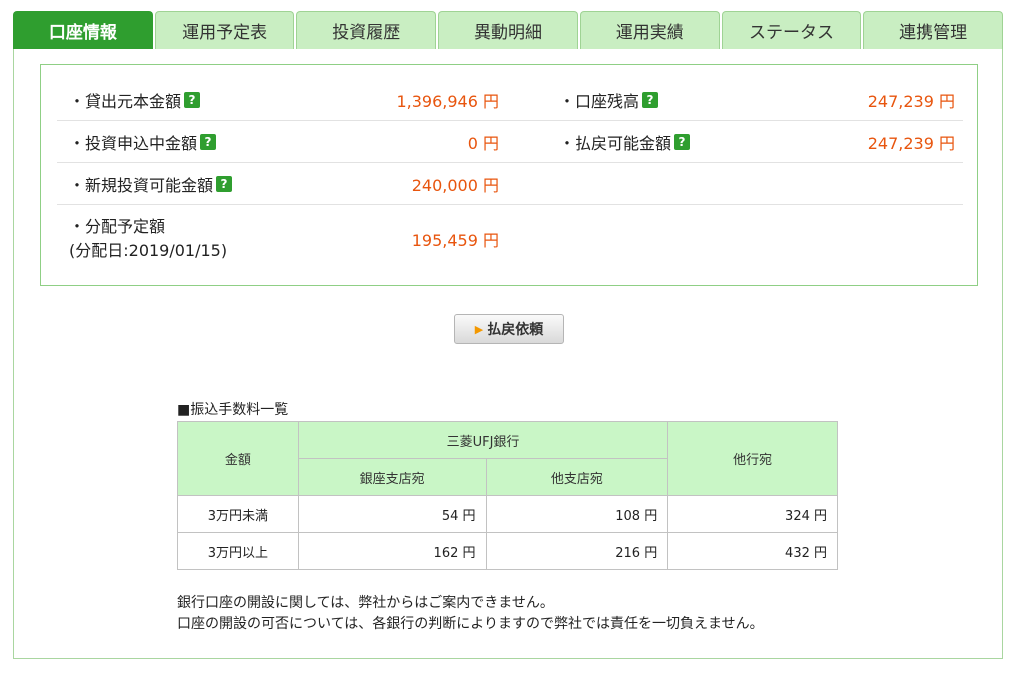 The height and width of the screenshot is (677, 1024). Describe the element at coordinates (510, 142) in the screenshot. I see `summary-row: ・投資申込中金額 ? 0 円 ・払戻可能金額 ? 247,239 円` at that location.